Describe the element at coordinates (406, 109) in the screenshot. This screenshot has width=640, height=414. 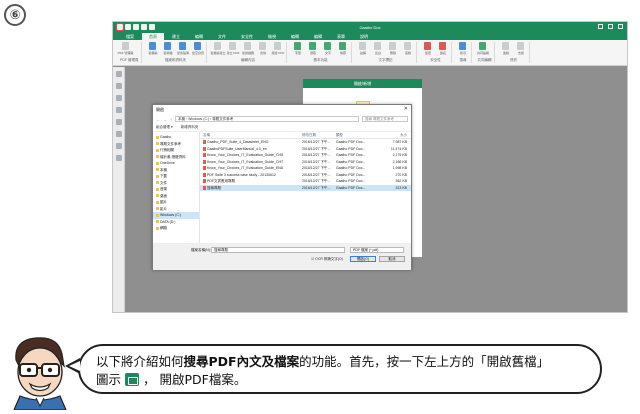
I see `dialog-close-icon: ✕` at that location.